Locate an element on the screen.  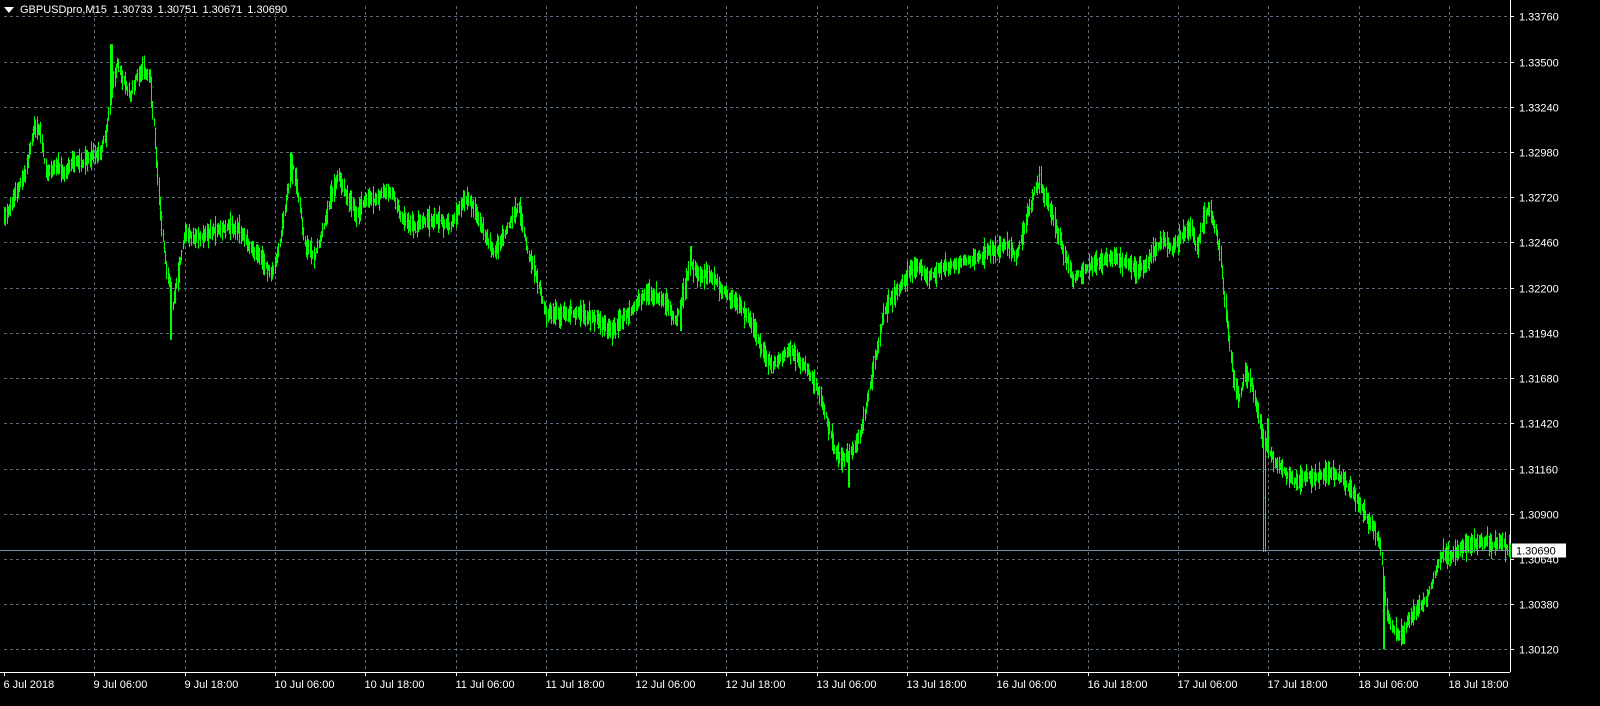
x-tick-label: 17 Jul 06:00 is located at coordinates (1208, 685).